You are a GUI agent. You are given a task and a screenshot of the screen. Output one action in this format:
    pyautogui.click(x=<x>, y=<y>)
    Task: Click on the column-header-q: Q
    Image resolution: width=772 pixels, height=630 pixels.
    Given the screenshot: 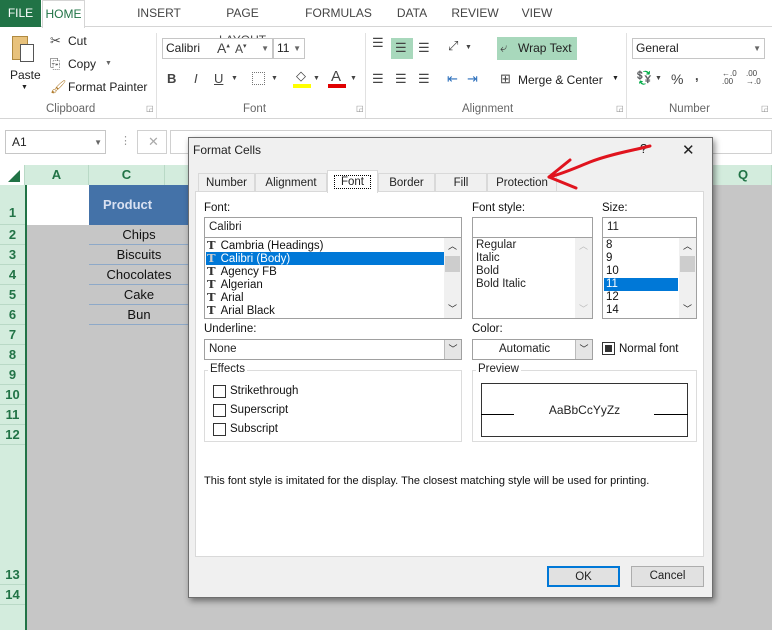 What is the action you would take?
    pyautogui.click(x=738, y=175)
    